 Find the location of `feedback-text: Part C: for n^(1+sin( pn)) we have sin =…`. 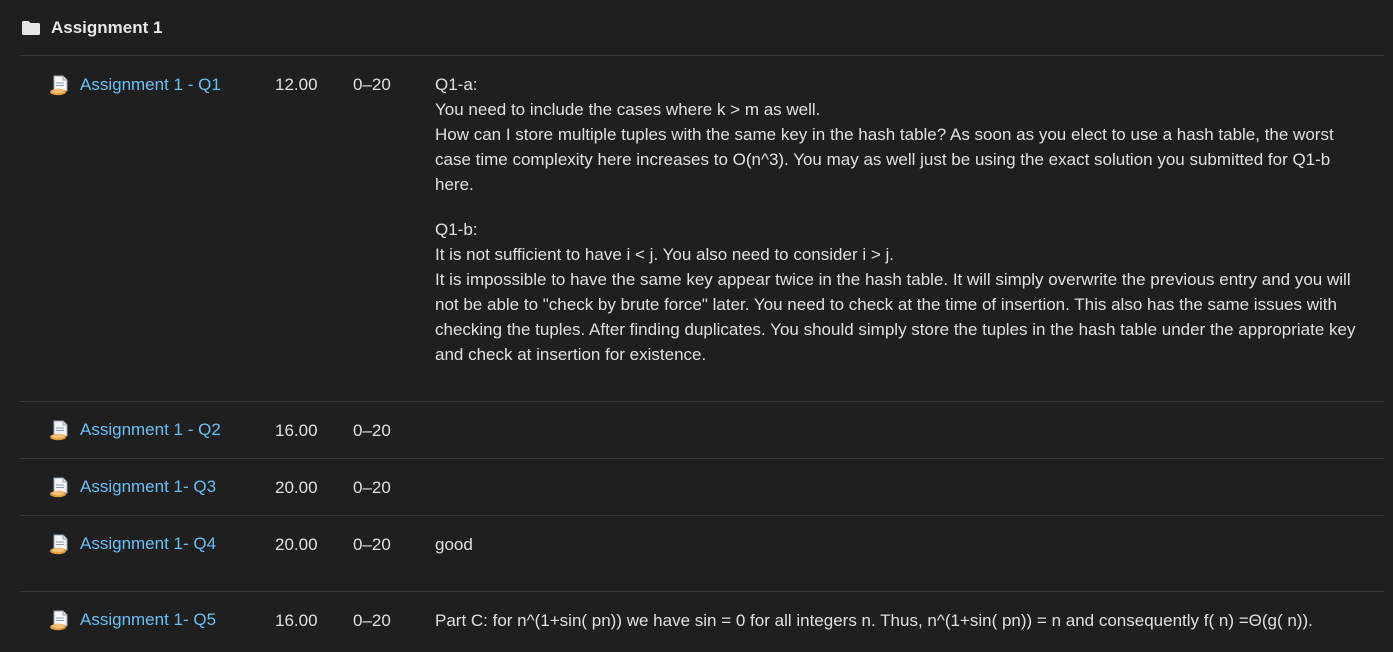

feedback-text: Part C: for n^(1+sin( pn)) we have sin =… is located at coordinates (874, 620).